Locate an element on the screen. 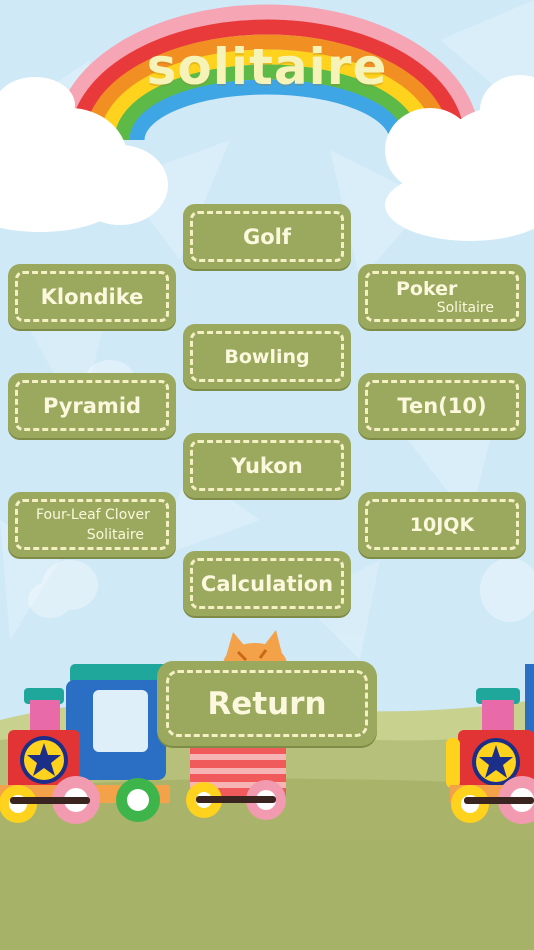 The height and width of the screenshot is (950, 534). ten-label: Ten(10) is located at coordinates (442, 405).